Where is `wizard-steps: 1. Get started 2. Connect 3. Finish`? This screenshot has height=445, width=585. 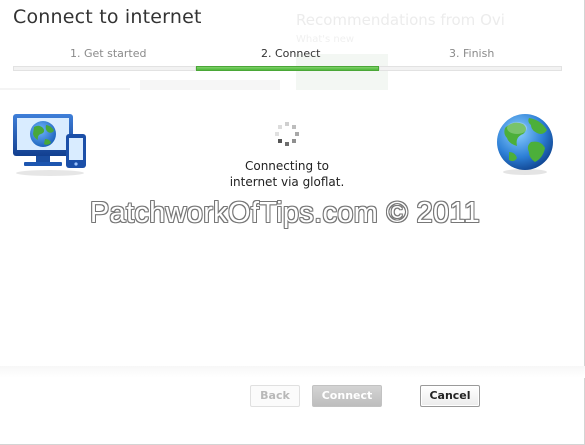 wizard-steps: 1. Get started 2. Connect 3. Finish is located at coordinates (287, 59).